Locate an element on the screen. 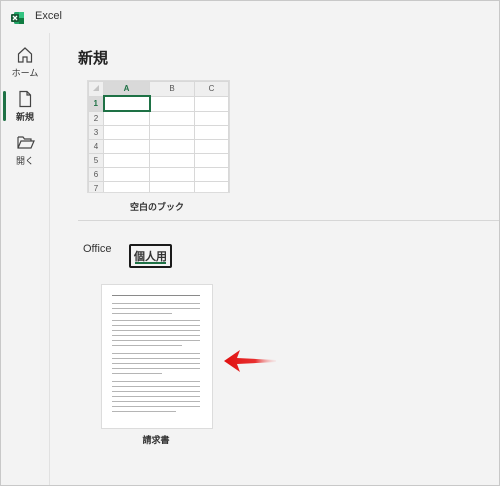 Image resolution: width=500 pixels, height=486 pixels. invoice-template-thumbnail is located at coordinates (157, 356).